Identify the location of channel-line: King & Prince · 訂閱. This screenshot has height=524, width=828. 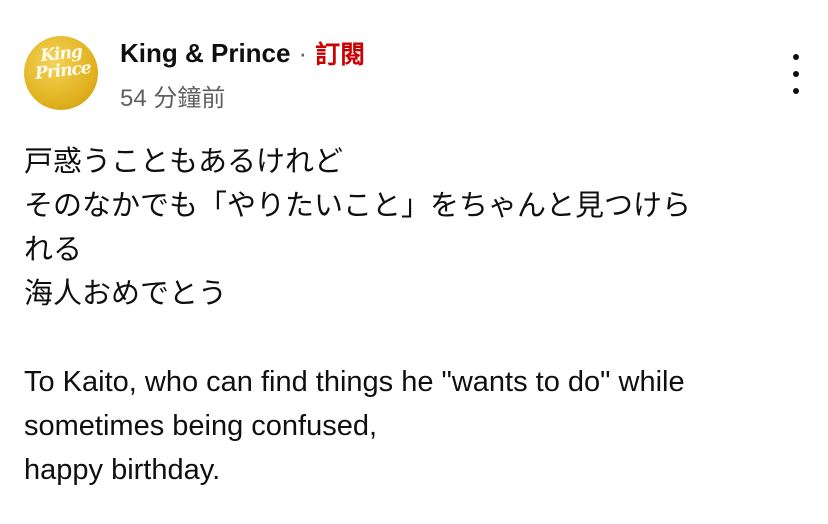
(242, 53).